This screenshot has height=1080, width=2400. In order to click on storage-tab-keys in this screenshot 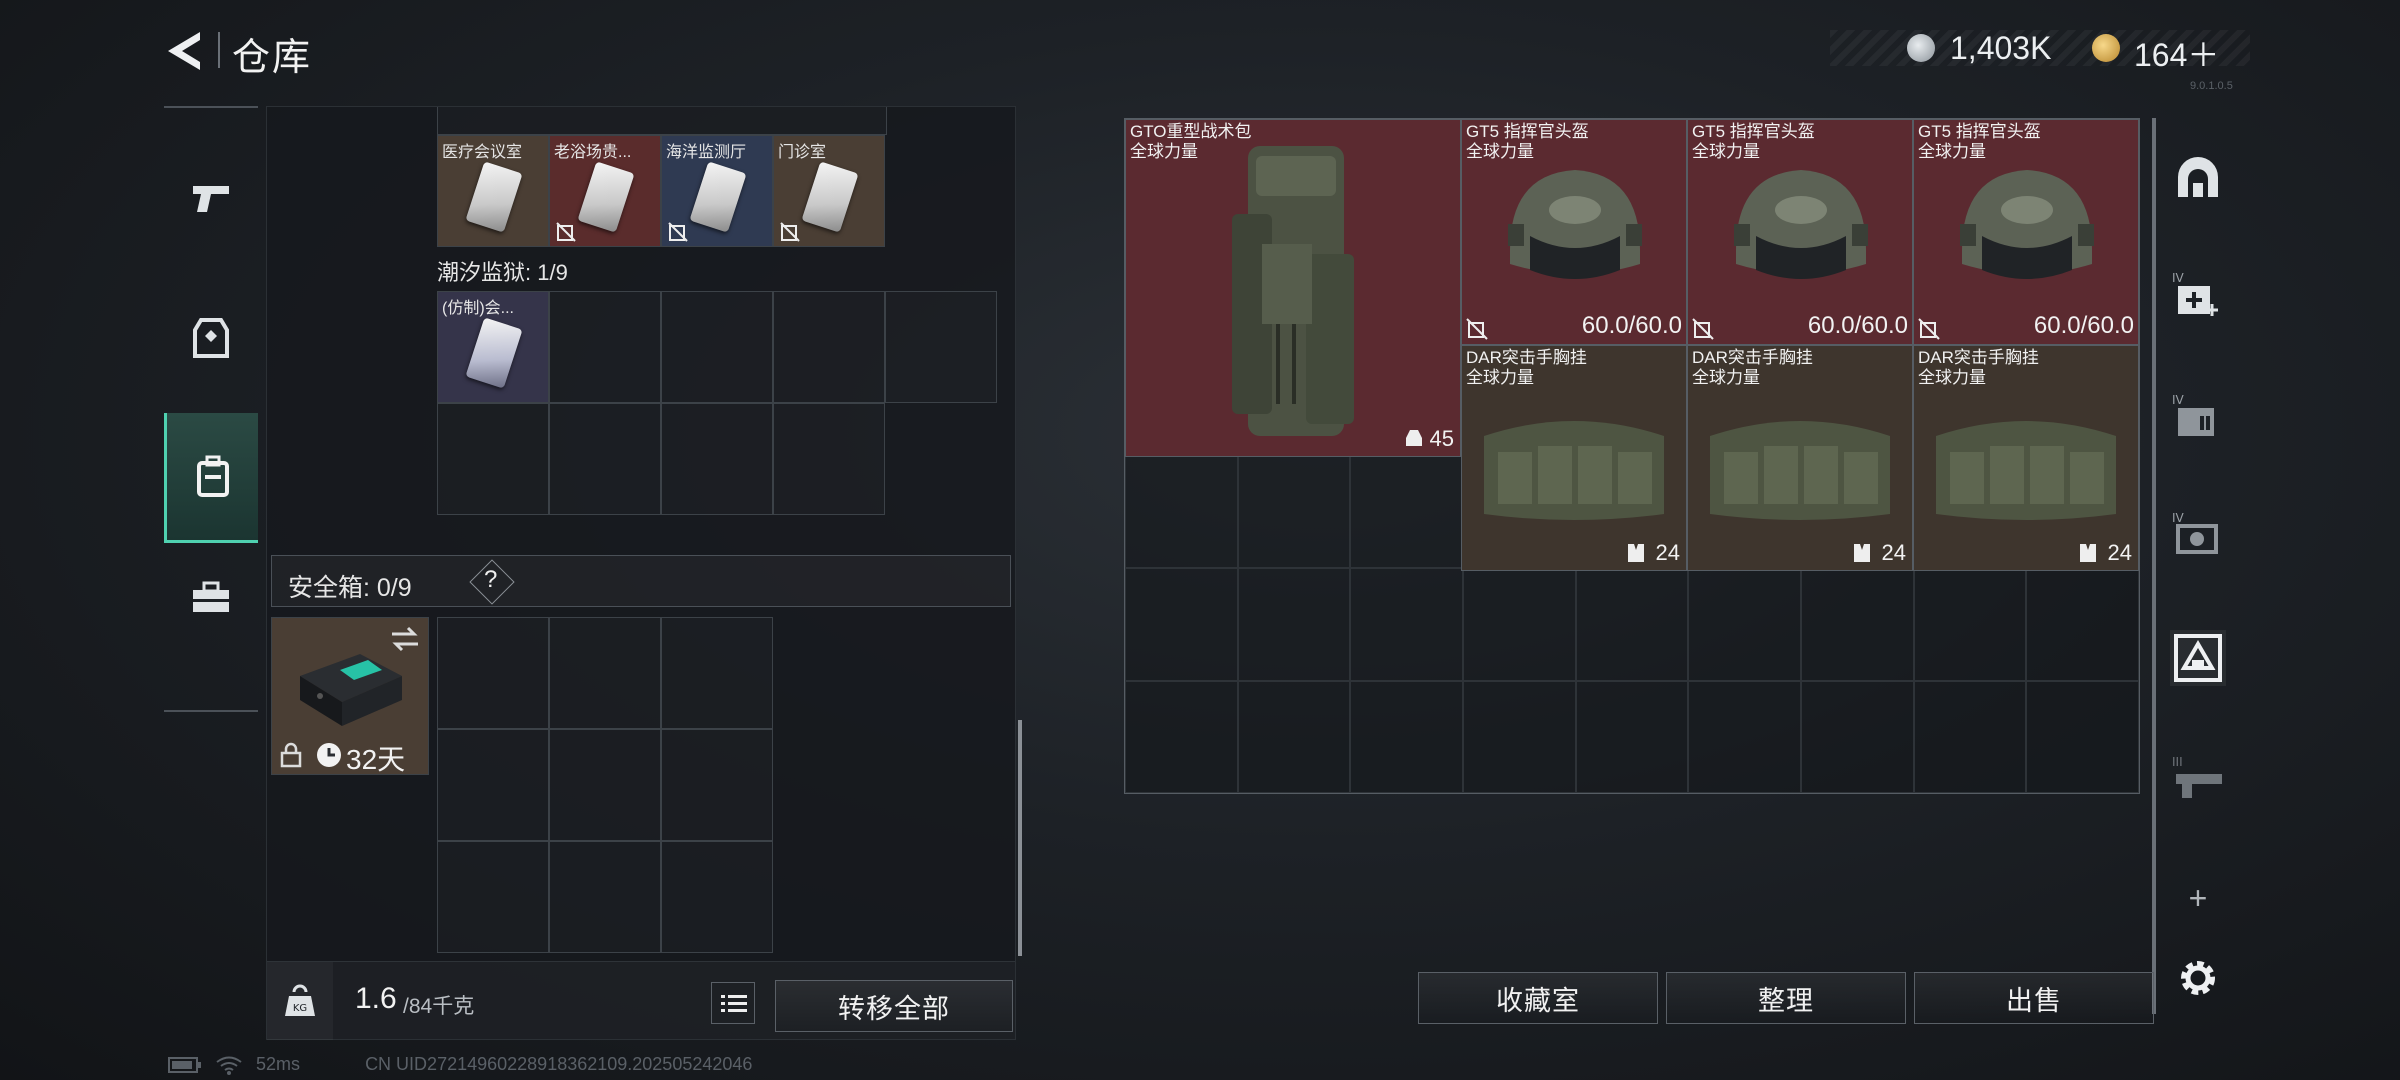, I will do `click(2198, 658)`.